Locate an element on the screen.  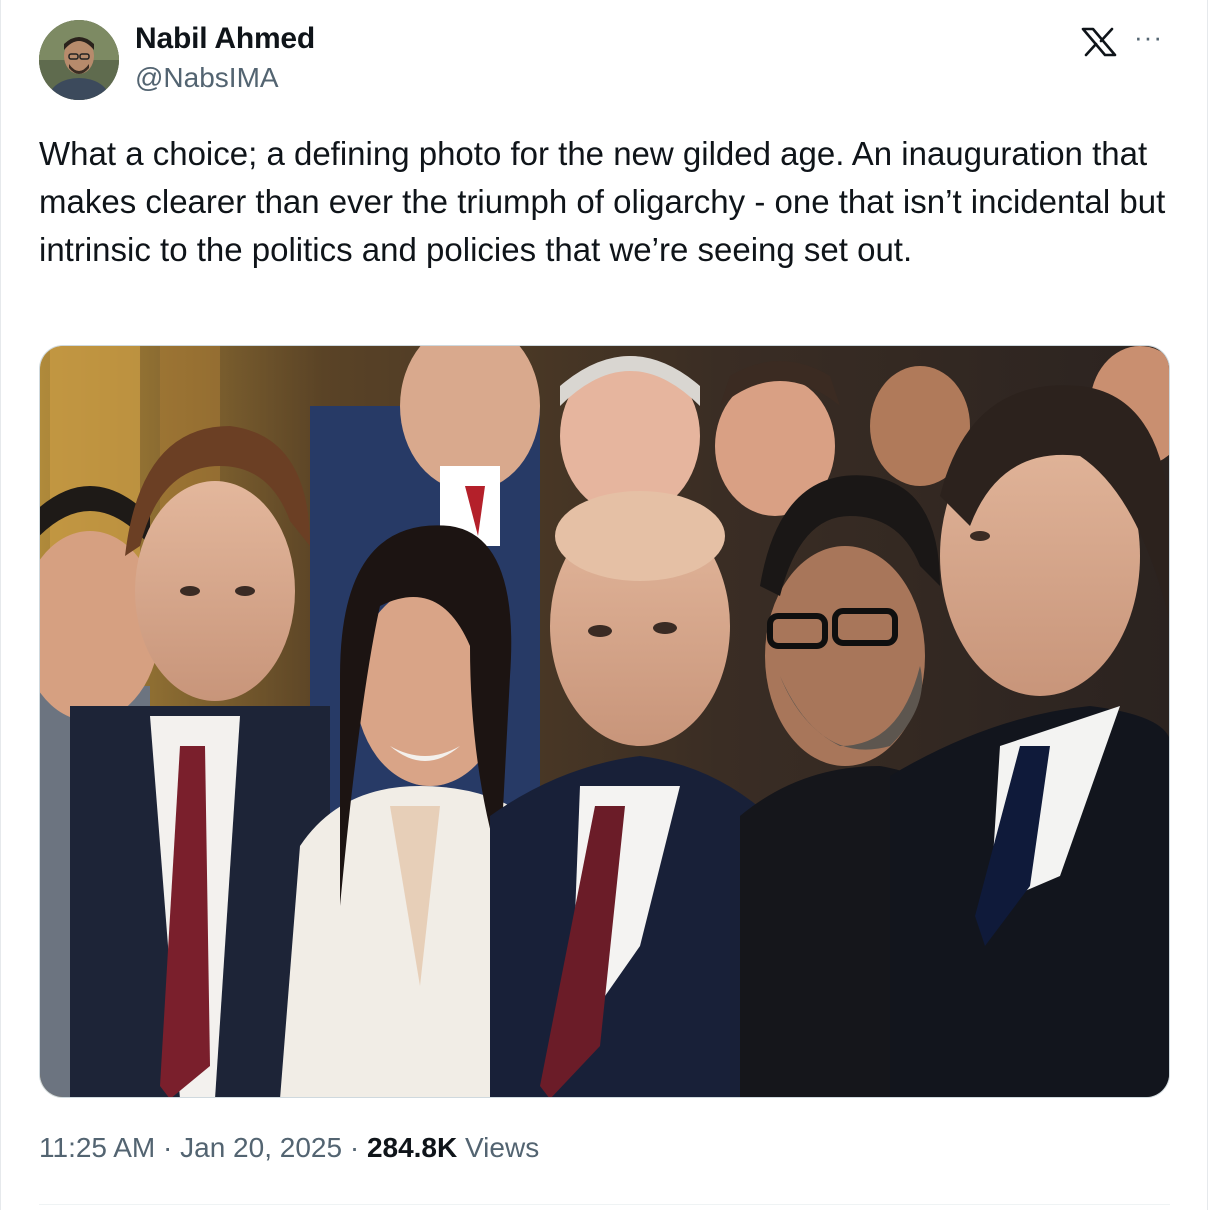
author-avatar is located at coordinates (79, 60).